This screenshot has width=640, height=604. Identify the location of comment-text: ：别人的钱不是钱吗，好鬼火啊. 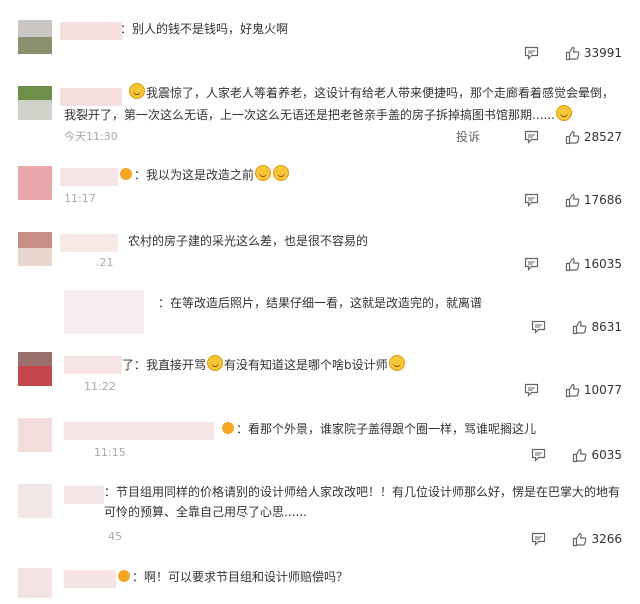
(204, 29).